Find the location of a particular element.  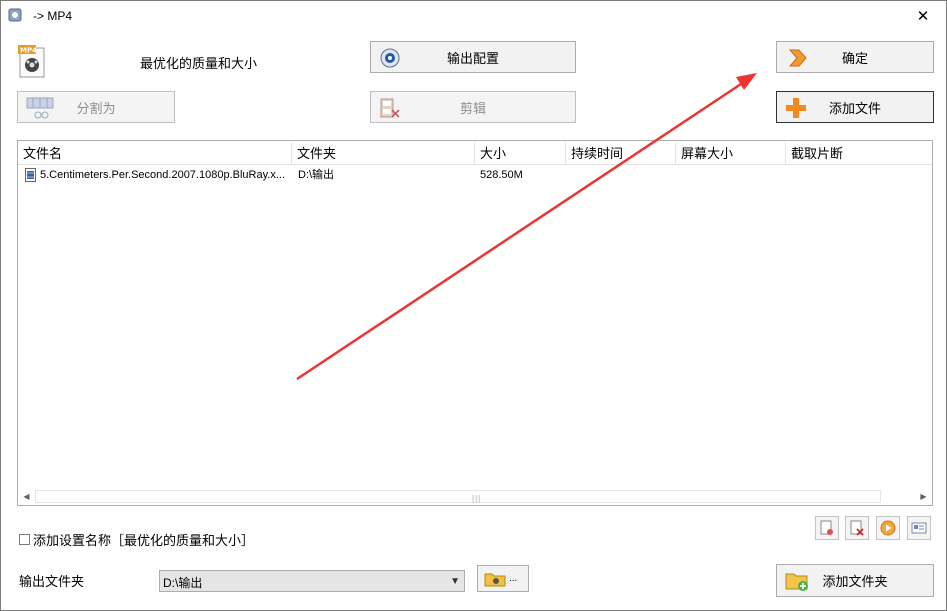

remove-file-button is located at coordinates (827, 528).